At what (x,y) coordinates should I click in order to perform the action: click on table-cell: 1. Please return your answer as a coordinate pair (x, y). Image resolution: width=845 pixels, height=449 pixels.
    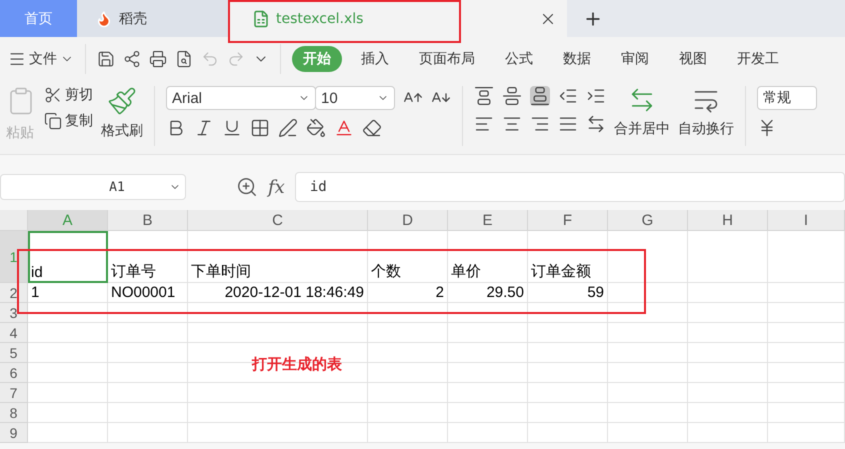
    Looking at the image, I should click on (68, 293).